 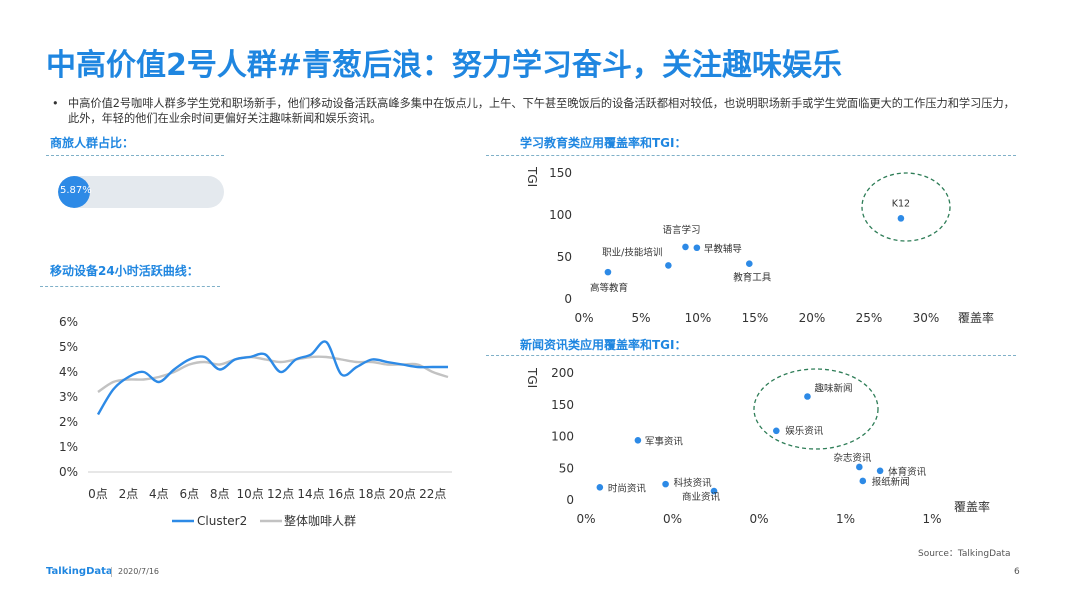 I want to click on x-tick-label: 8点, so click(x=220, y=494).